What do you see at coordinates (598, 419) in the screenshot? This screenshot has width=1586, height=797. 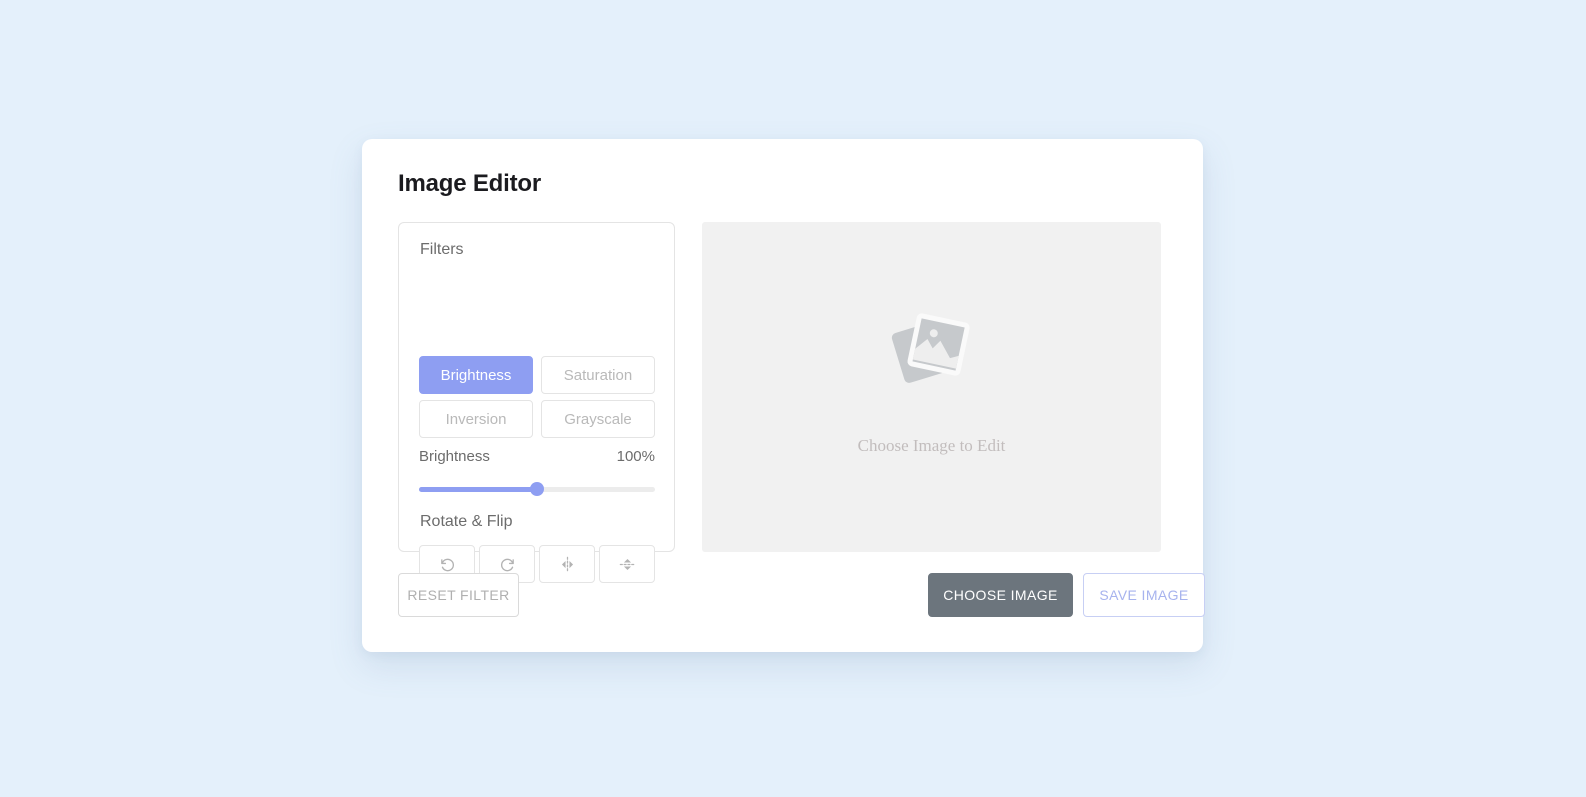 I see `filter-option-grayscale: Grayscale` at bounding box center [598, 419].